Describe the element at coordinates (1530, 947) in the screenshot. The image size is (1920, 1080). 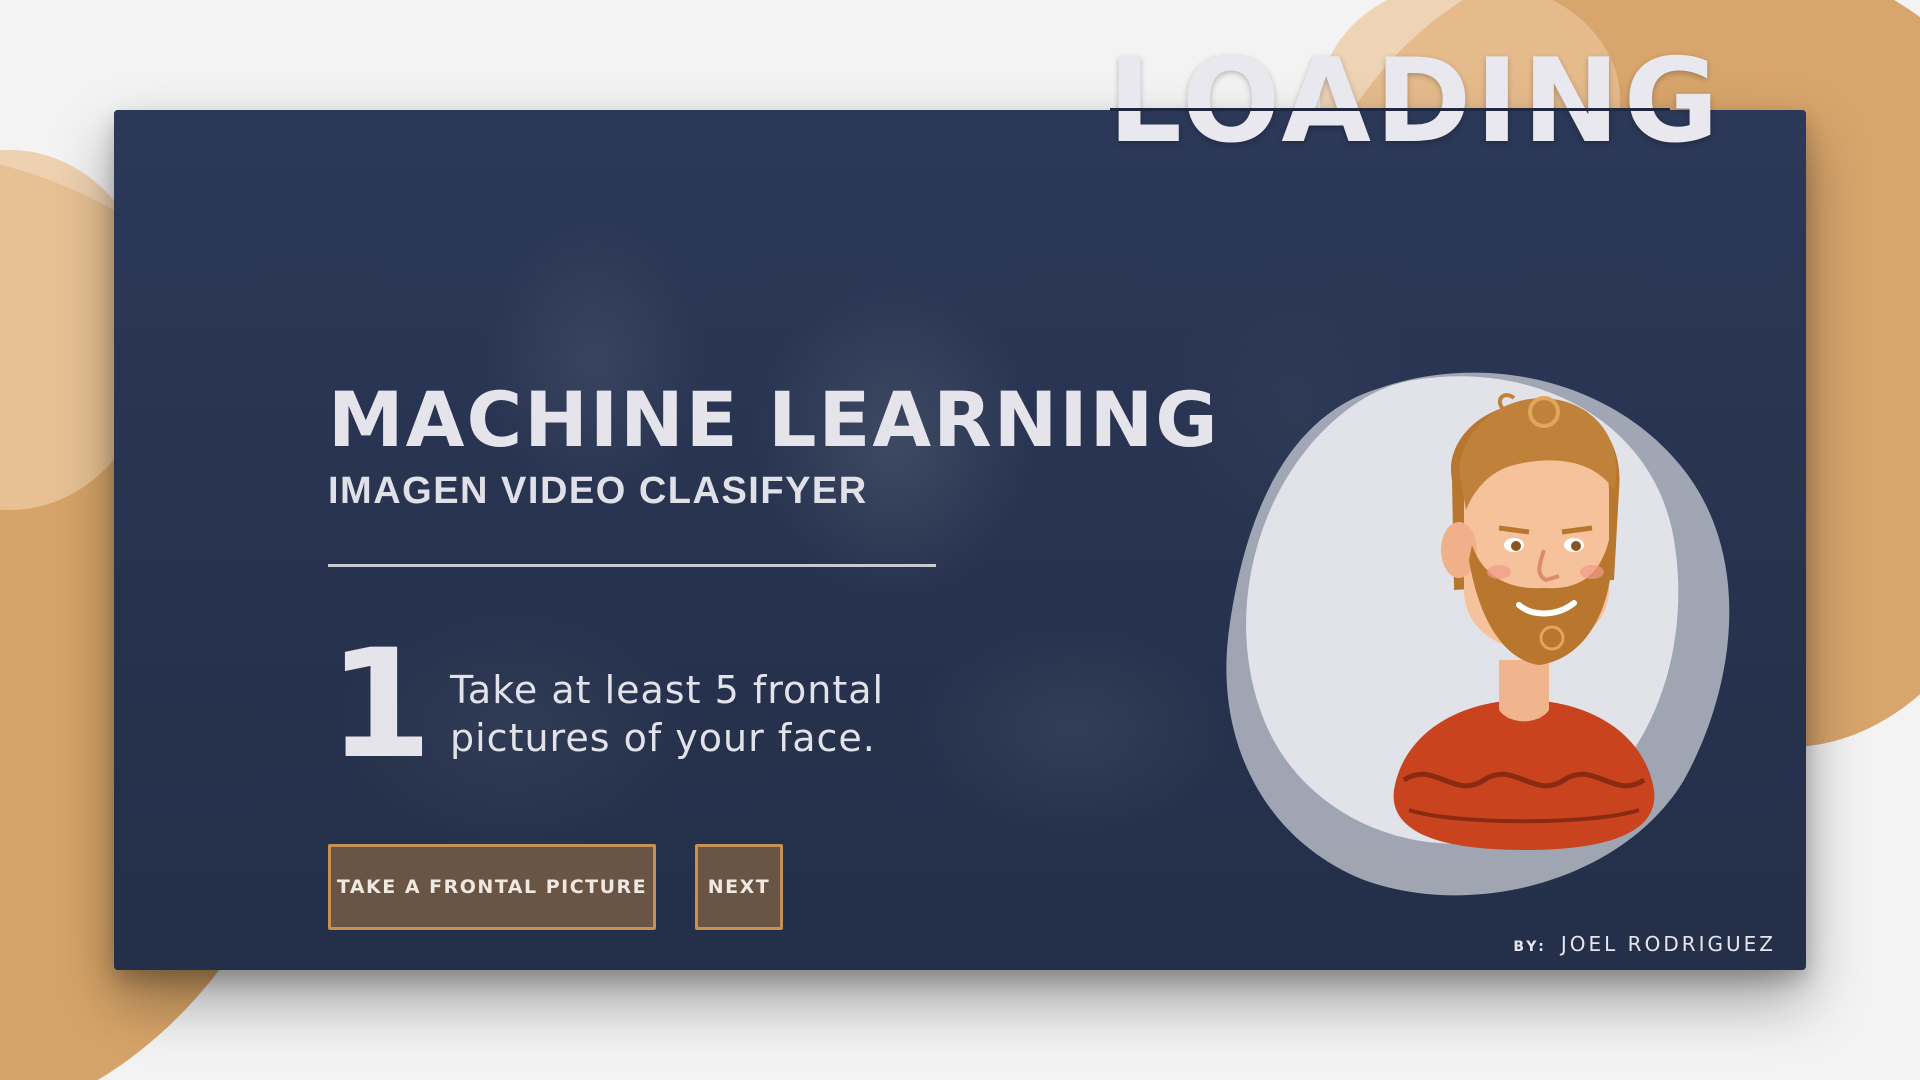
I see `author-by-label: BY:` at that location.